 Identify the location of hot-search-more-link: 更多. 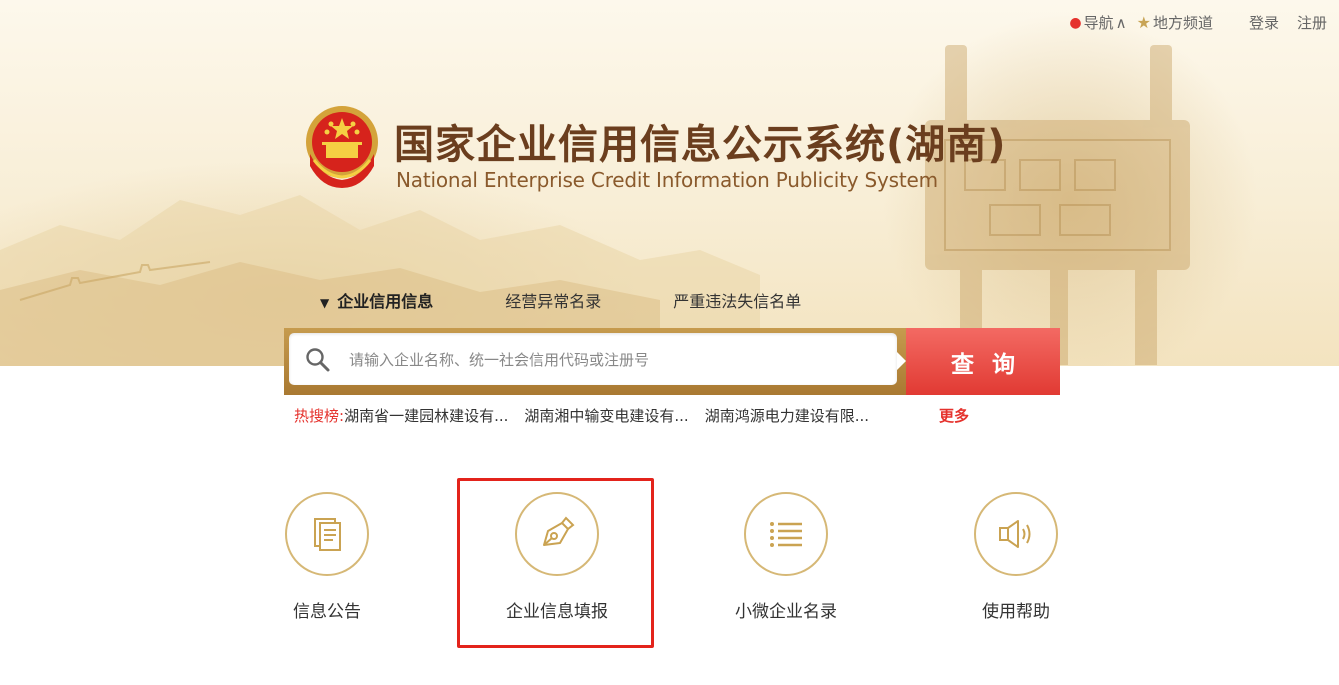
(954, 415).